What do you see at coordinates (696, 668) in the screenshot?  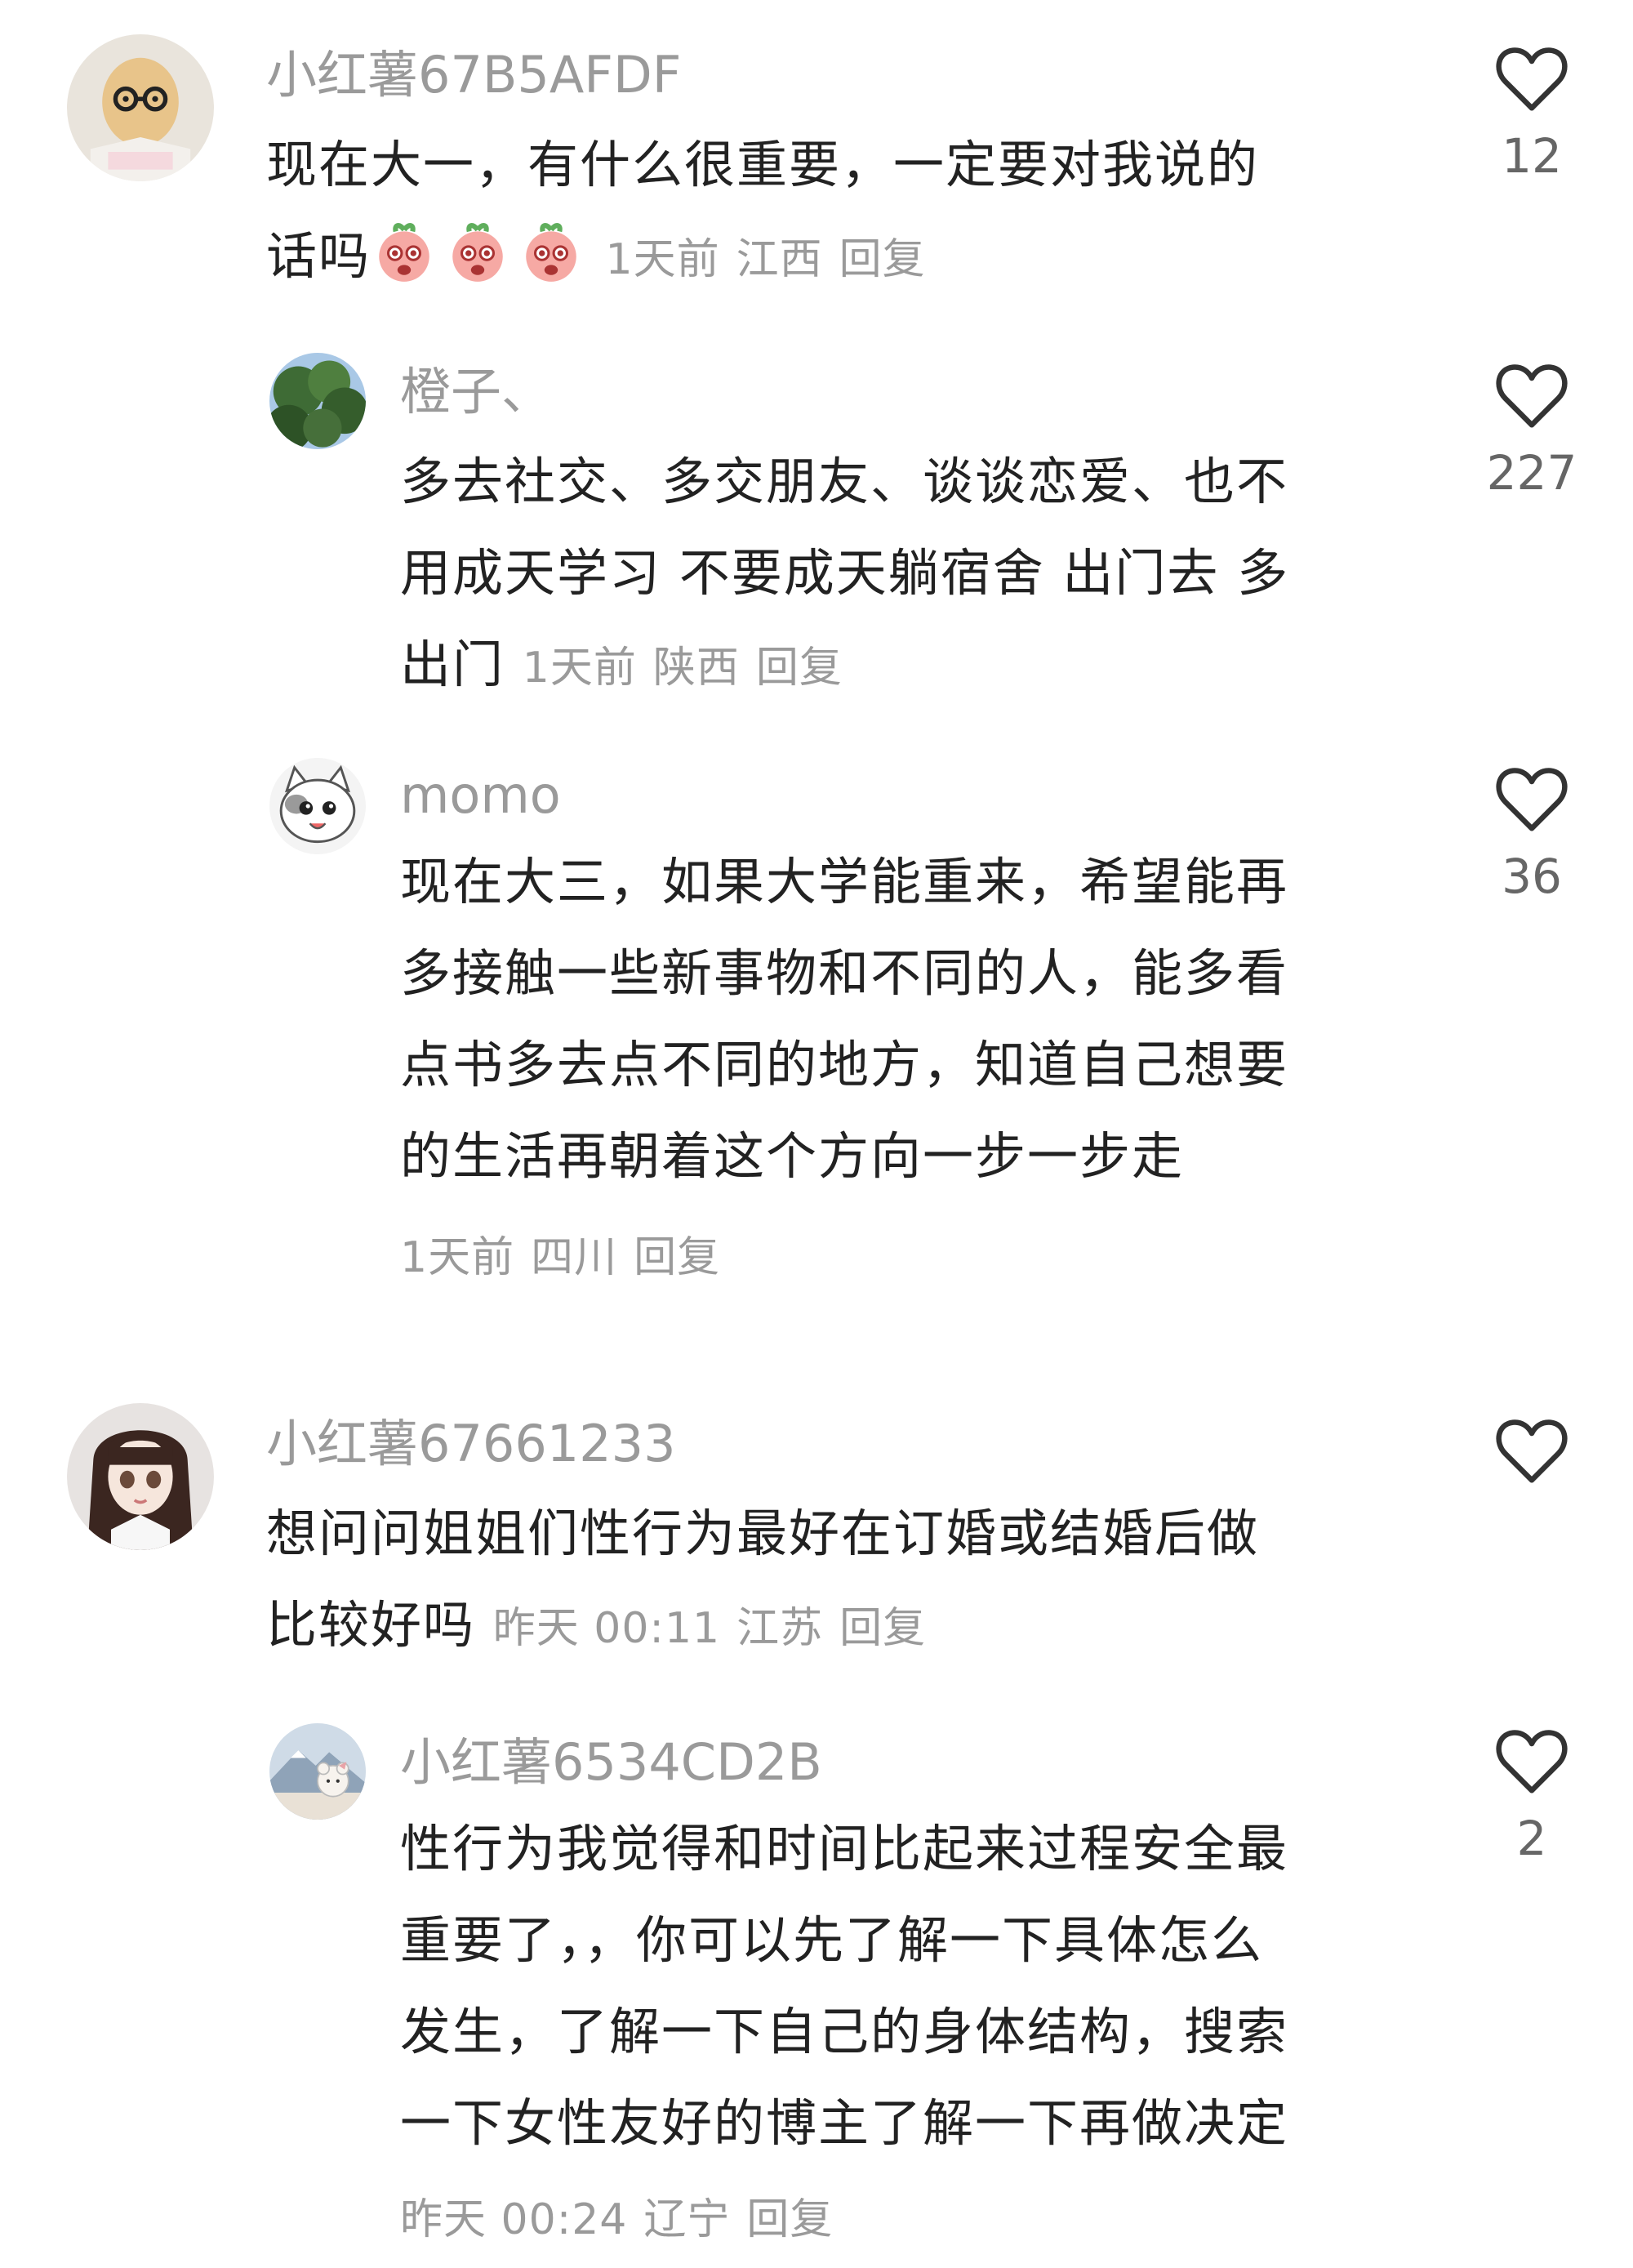 I see `comment-location: 陕西` at bounding box center [696, 668].